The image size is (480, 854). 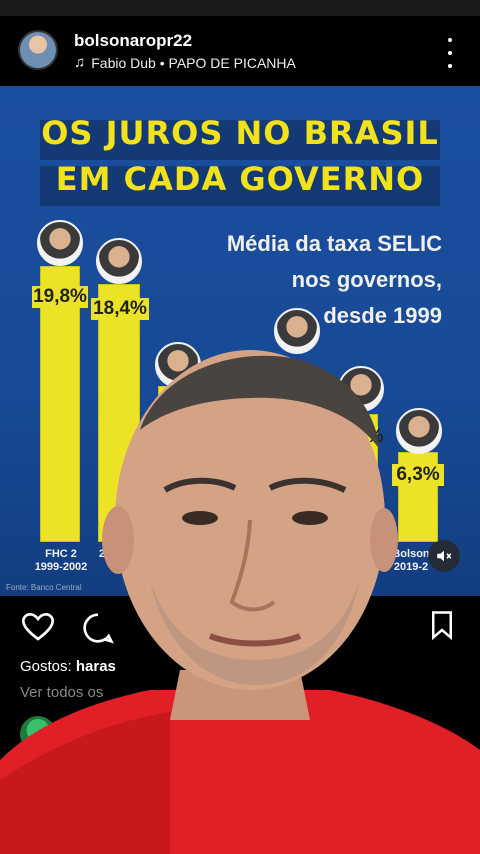 I want to click on subtitle-line: desde 1999, so click(x=382, y=315).